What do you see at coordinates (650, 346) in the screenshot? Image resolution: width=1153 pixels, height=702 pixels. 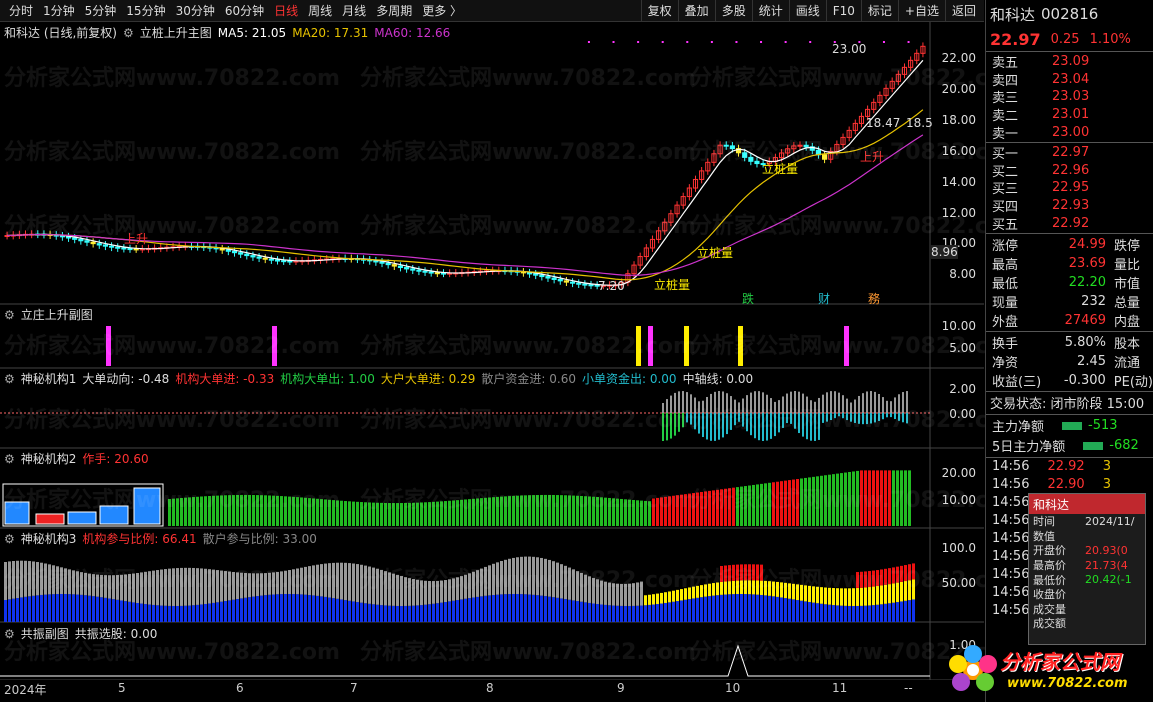 I see `signal-bar` at bounding box center [650, 346].